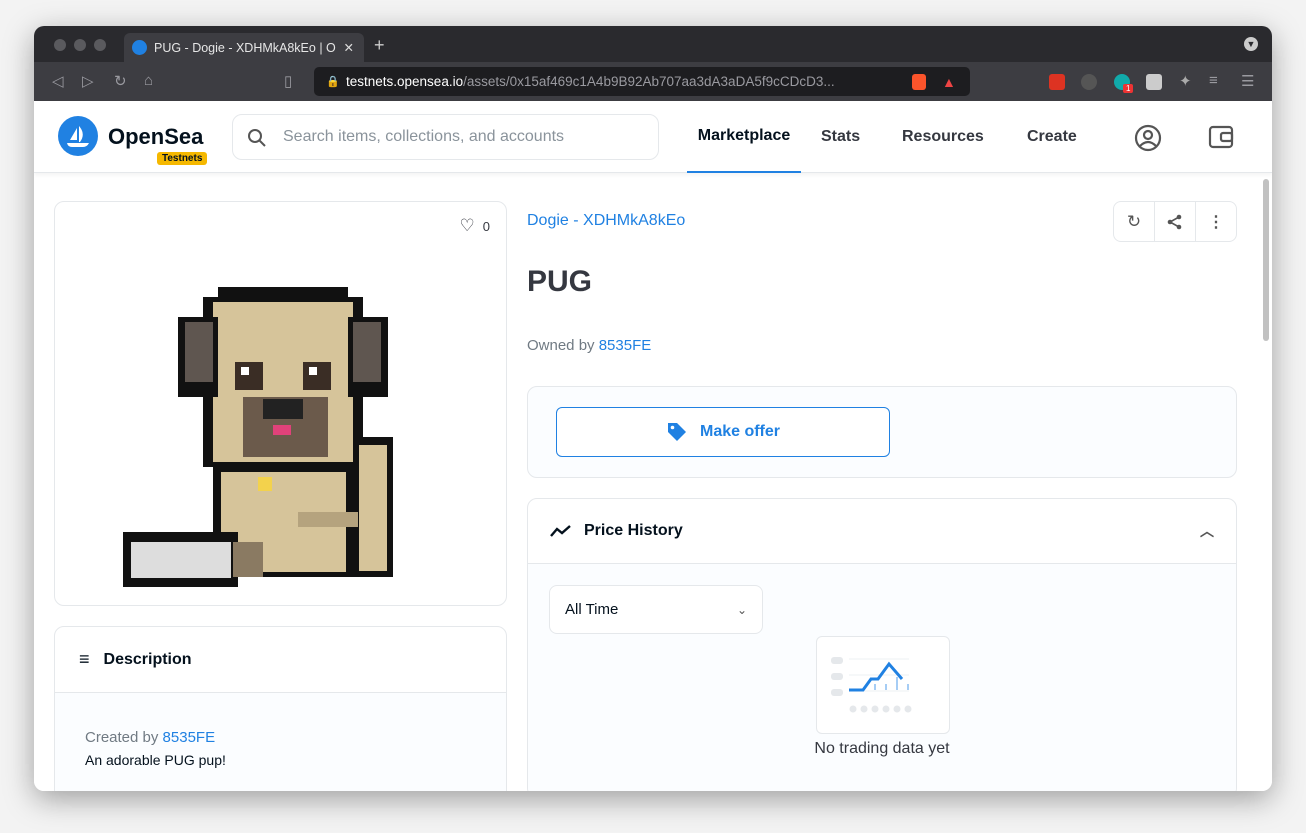 This screenshot has width=1306, height=833. What do you see at coordinates (147, 659) in the screenshot?
I see `description-title: Description` at bounding box center [147, 659].